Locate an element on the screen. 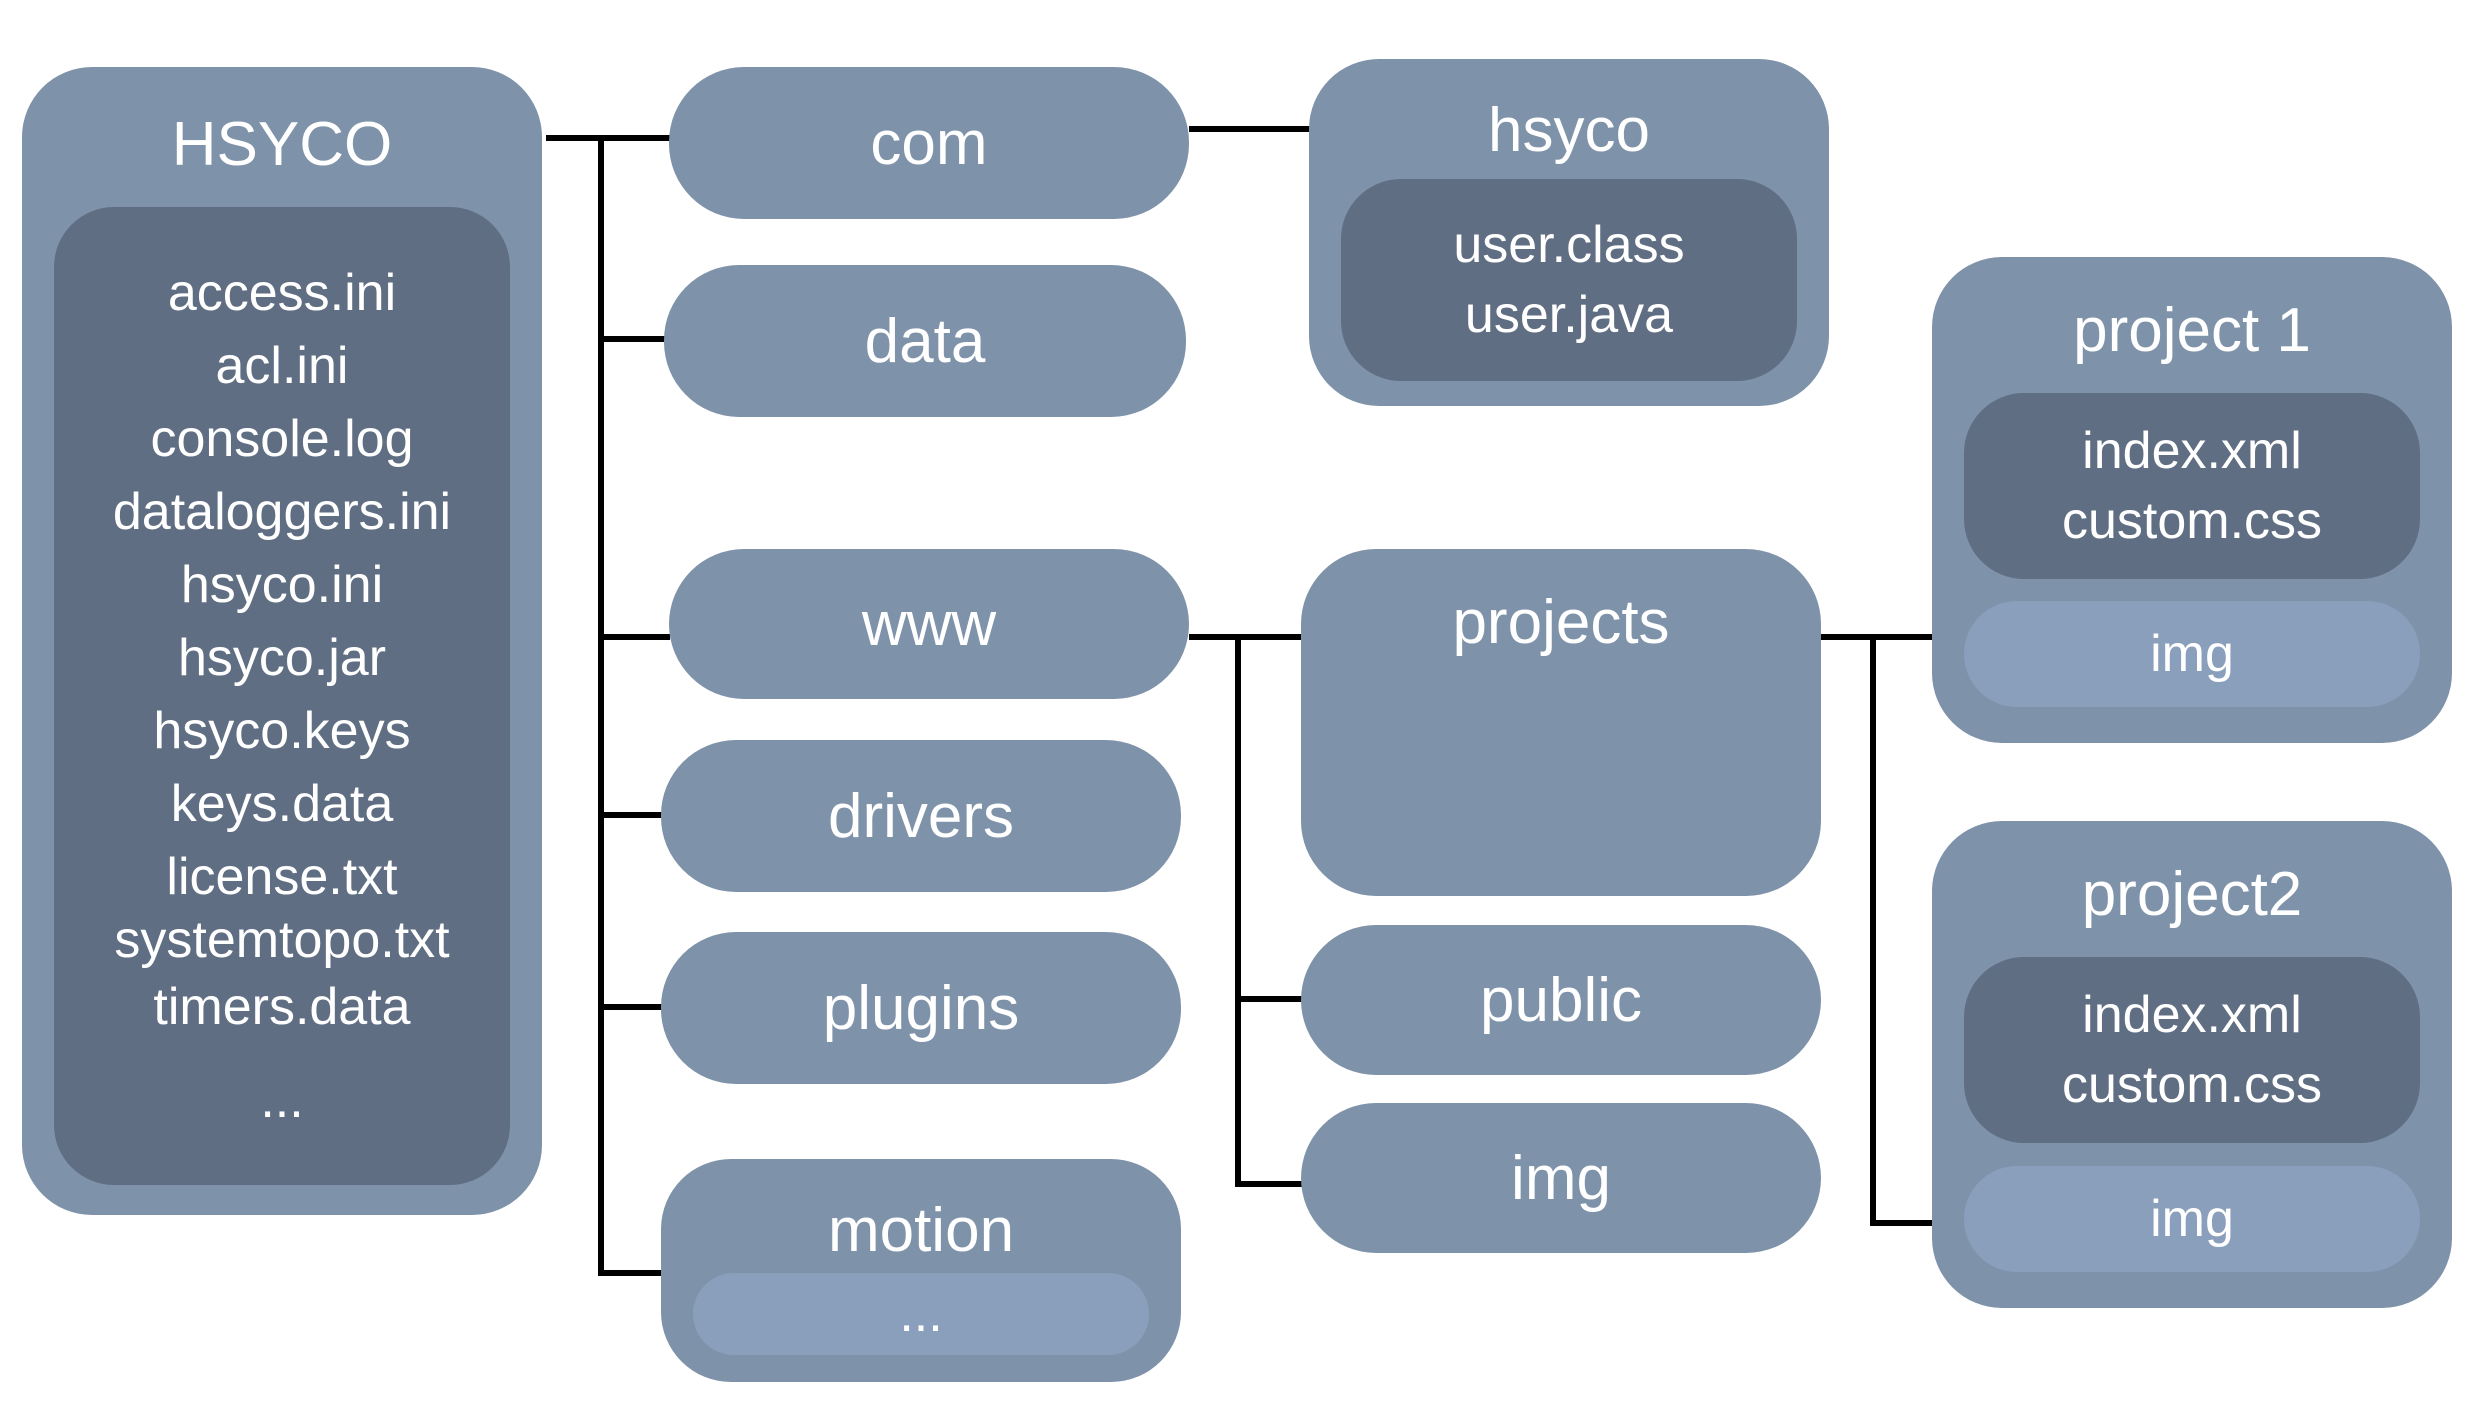 The image size is (2470, 1404). folder-label: drivers is located at coordinates (921, 816).